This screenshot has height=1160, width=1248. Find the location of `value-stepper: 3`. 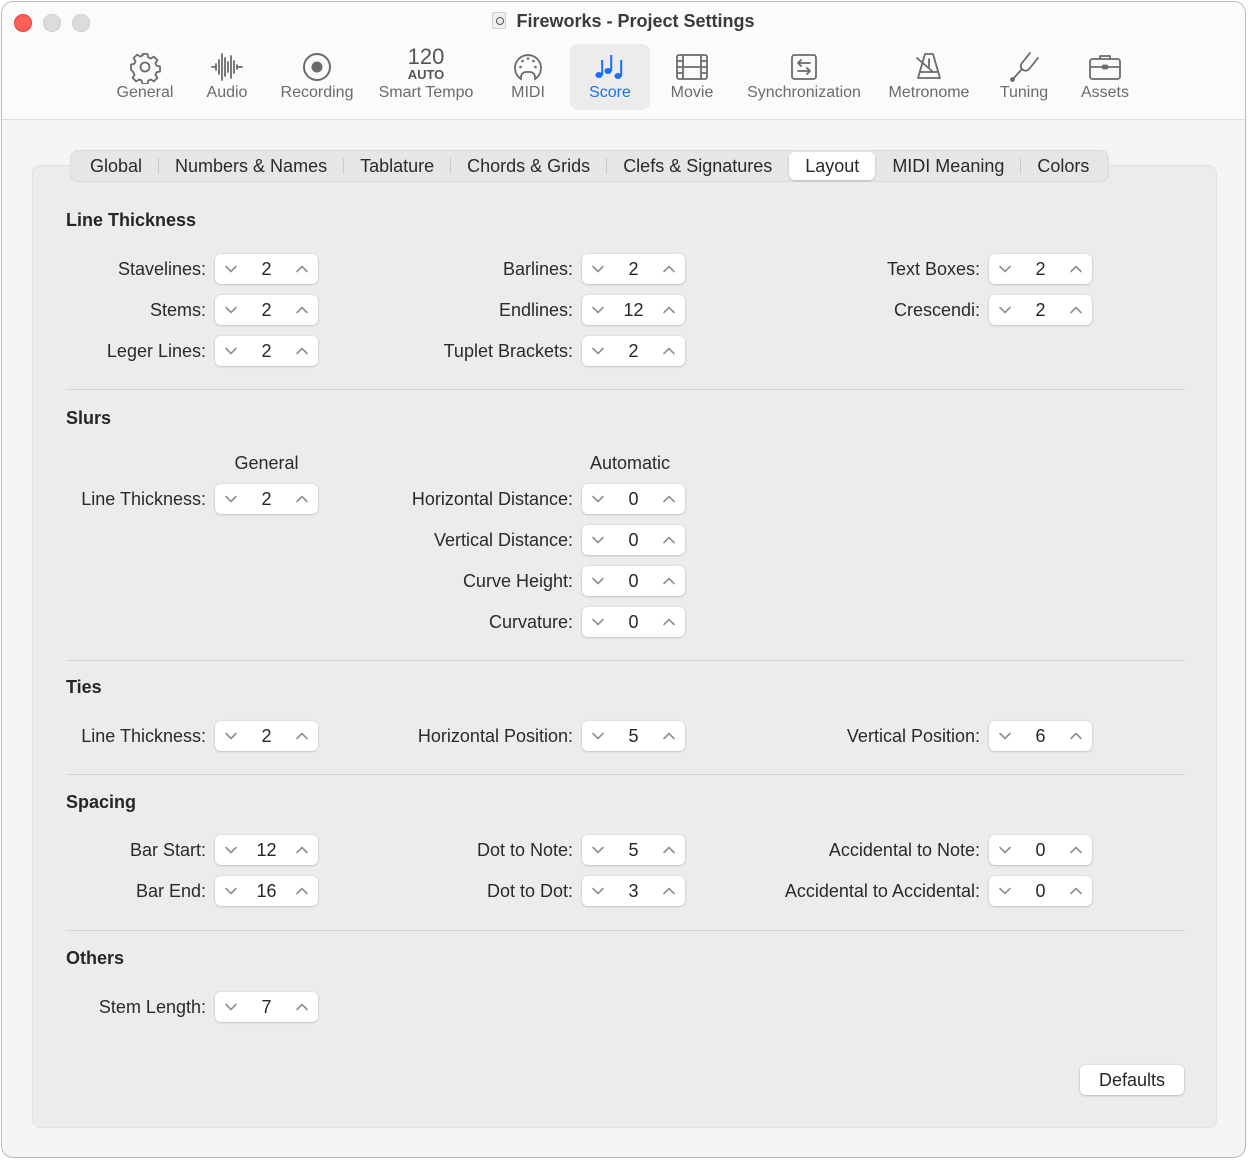

value-stepper: 3 is located at coordinates (633, 891).